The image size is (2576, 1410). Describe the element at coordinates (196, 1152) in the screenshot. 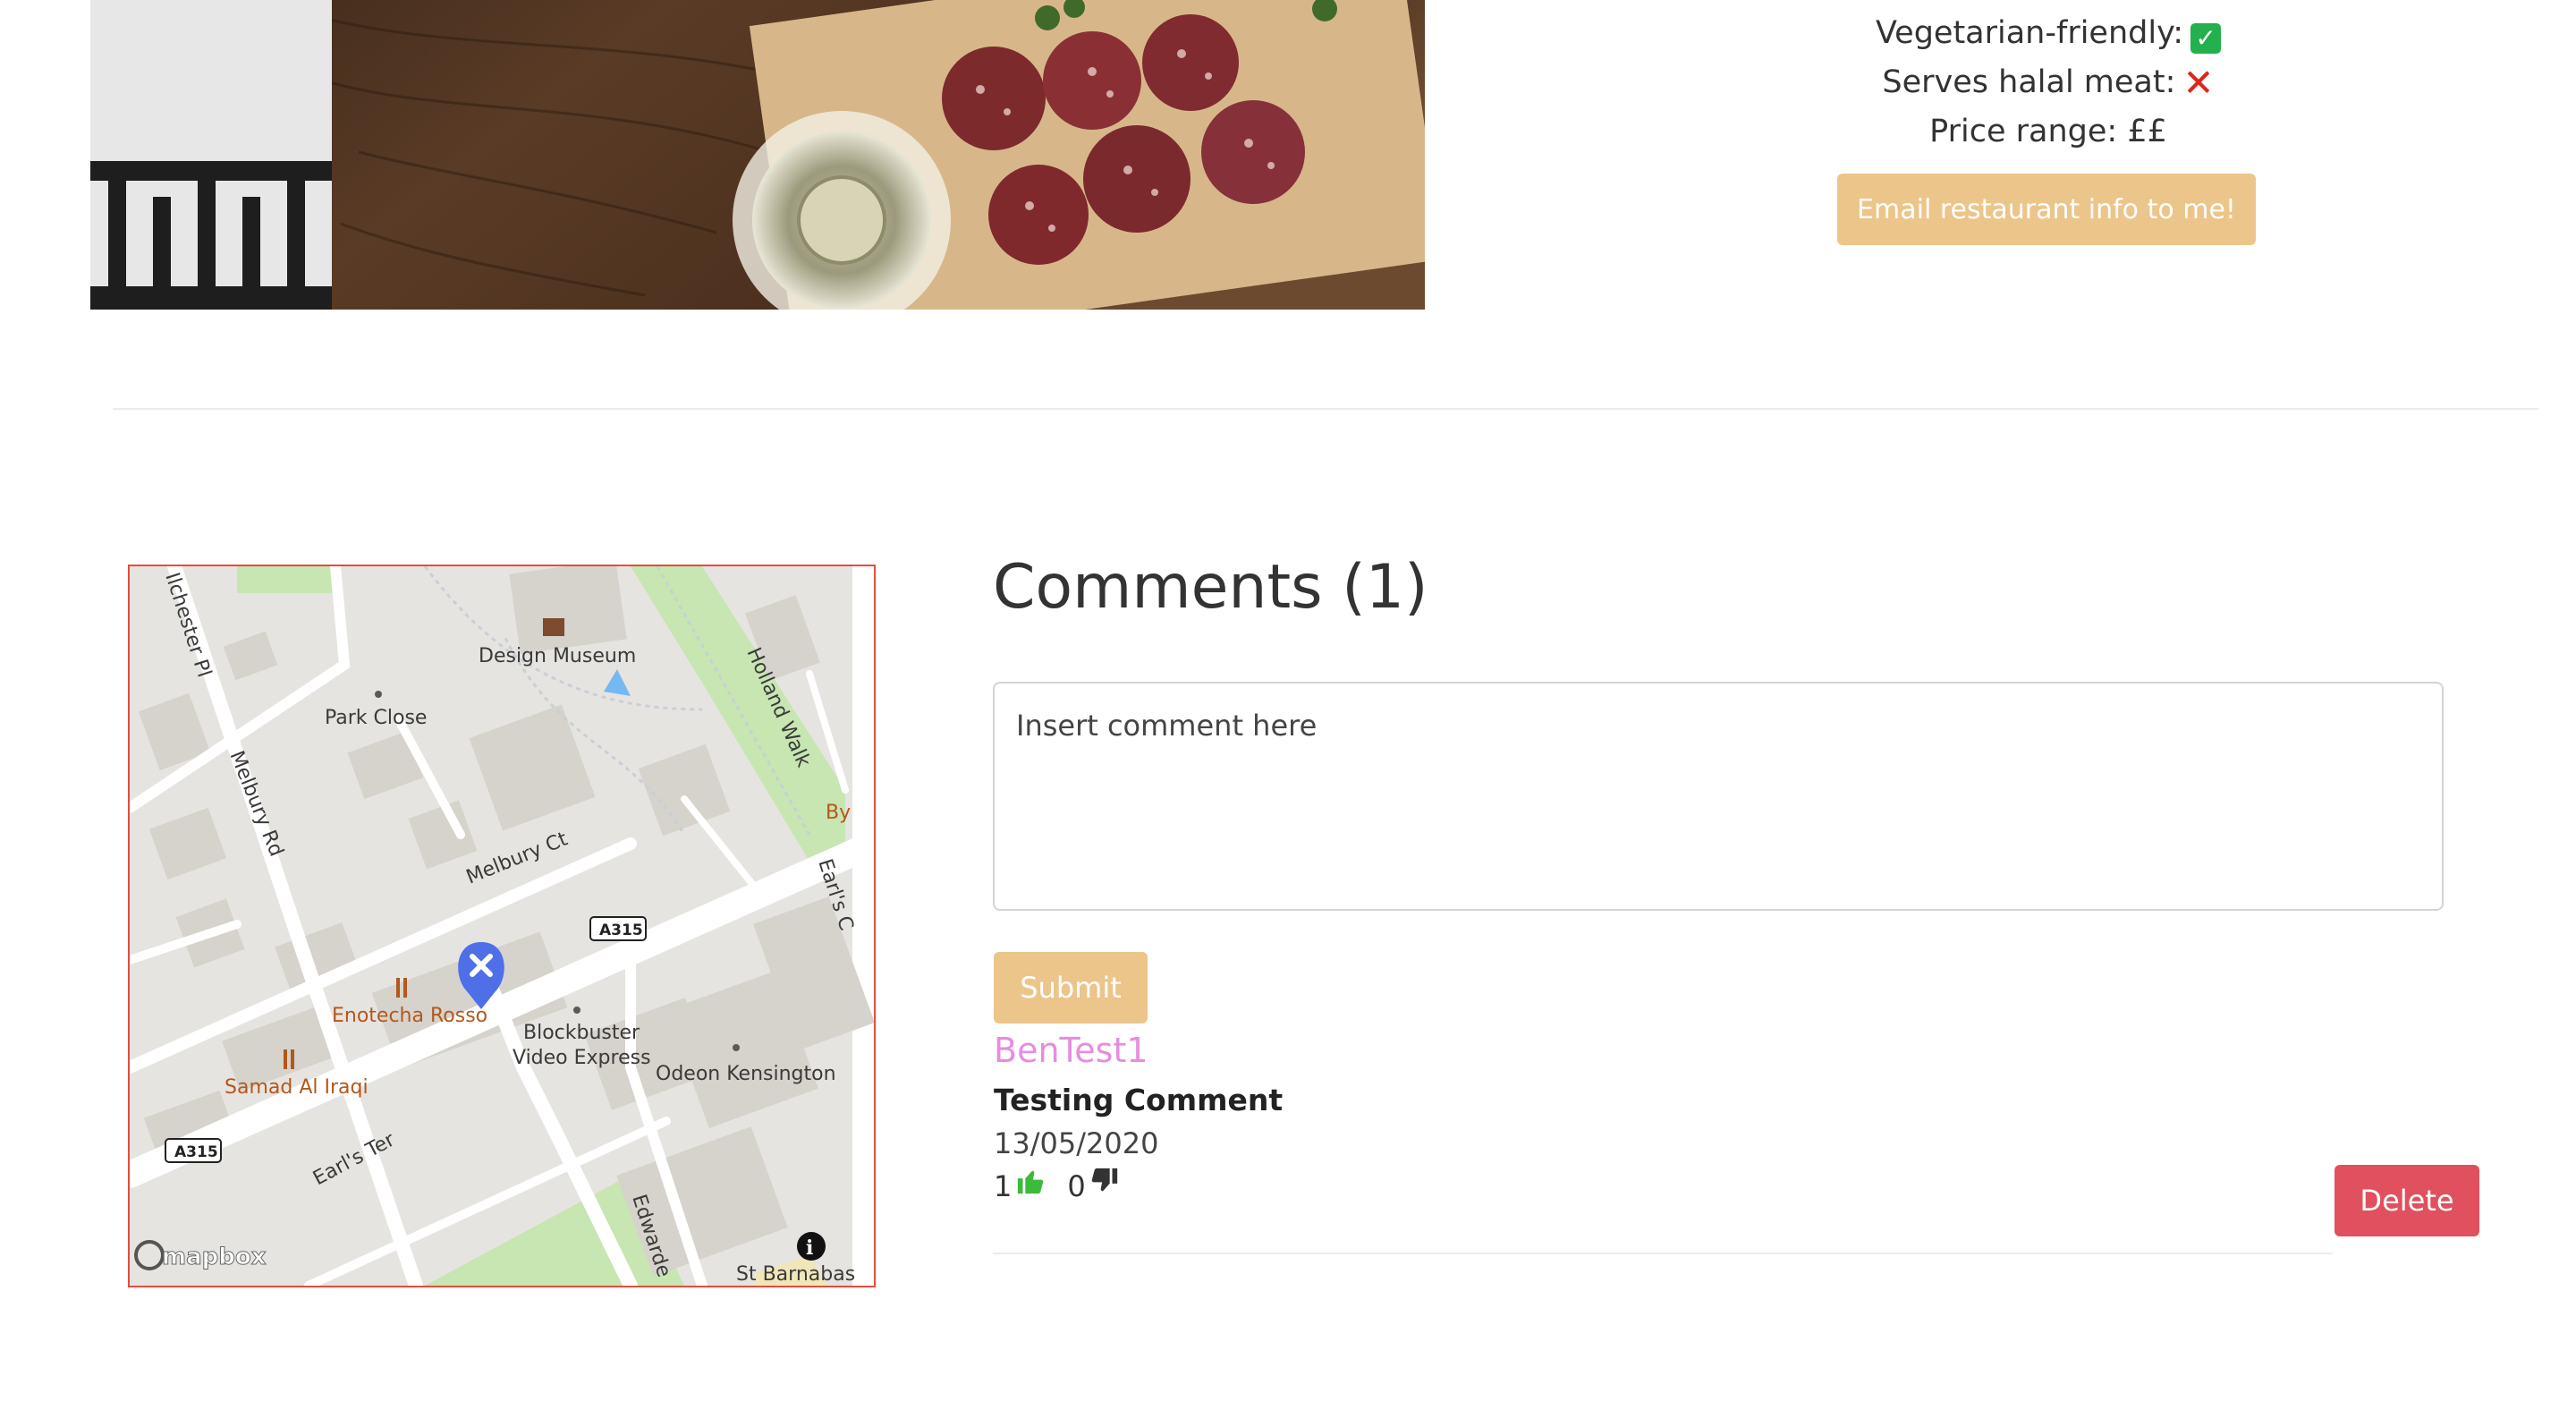

I see `map-label-a315-2: A315` at that location.